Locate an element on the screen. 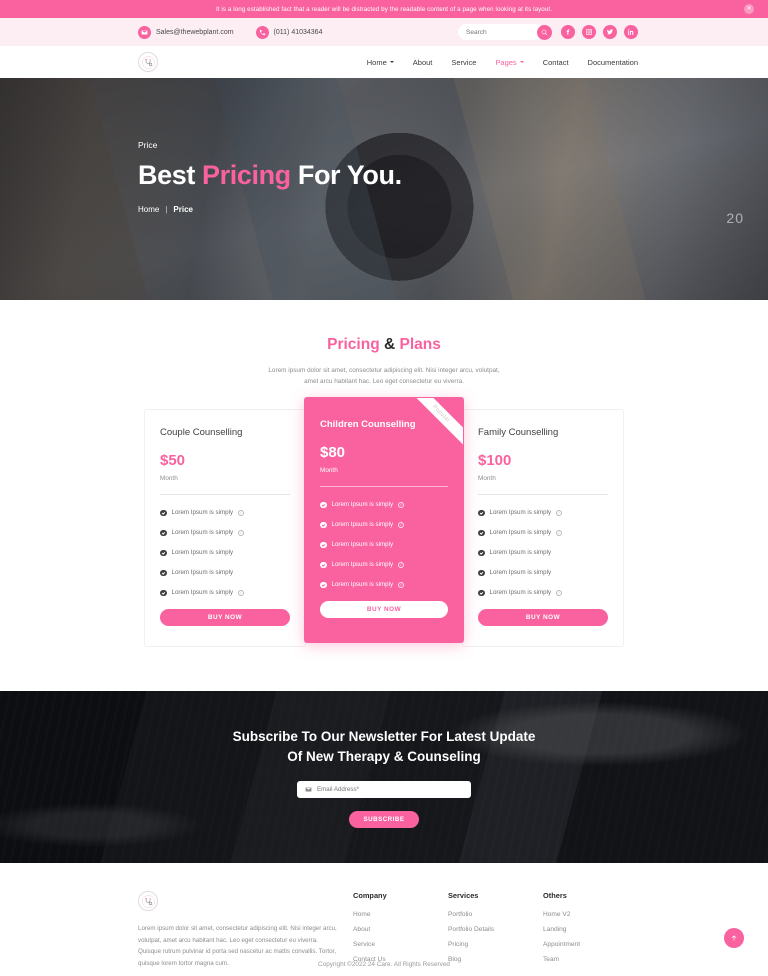  phone-contact: (011) 41034364 is located at coordinates (289, 32).